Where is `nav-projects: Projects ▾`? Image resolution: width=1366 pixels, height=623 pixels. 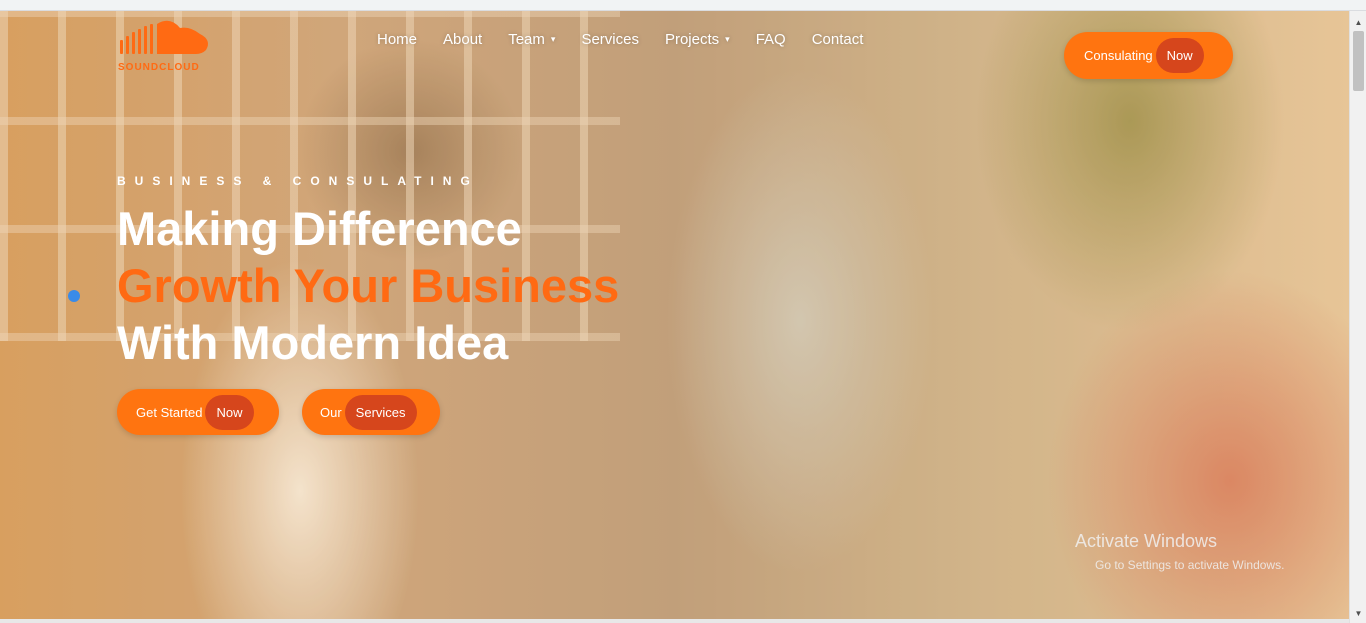
nav-projects: Projects ▾ is located at coordinates (697, 39).